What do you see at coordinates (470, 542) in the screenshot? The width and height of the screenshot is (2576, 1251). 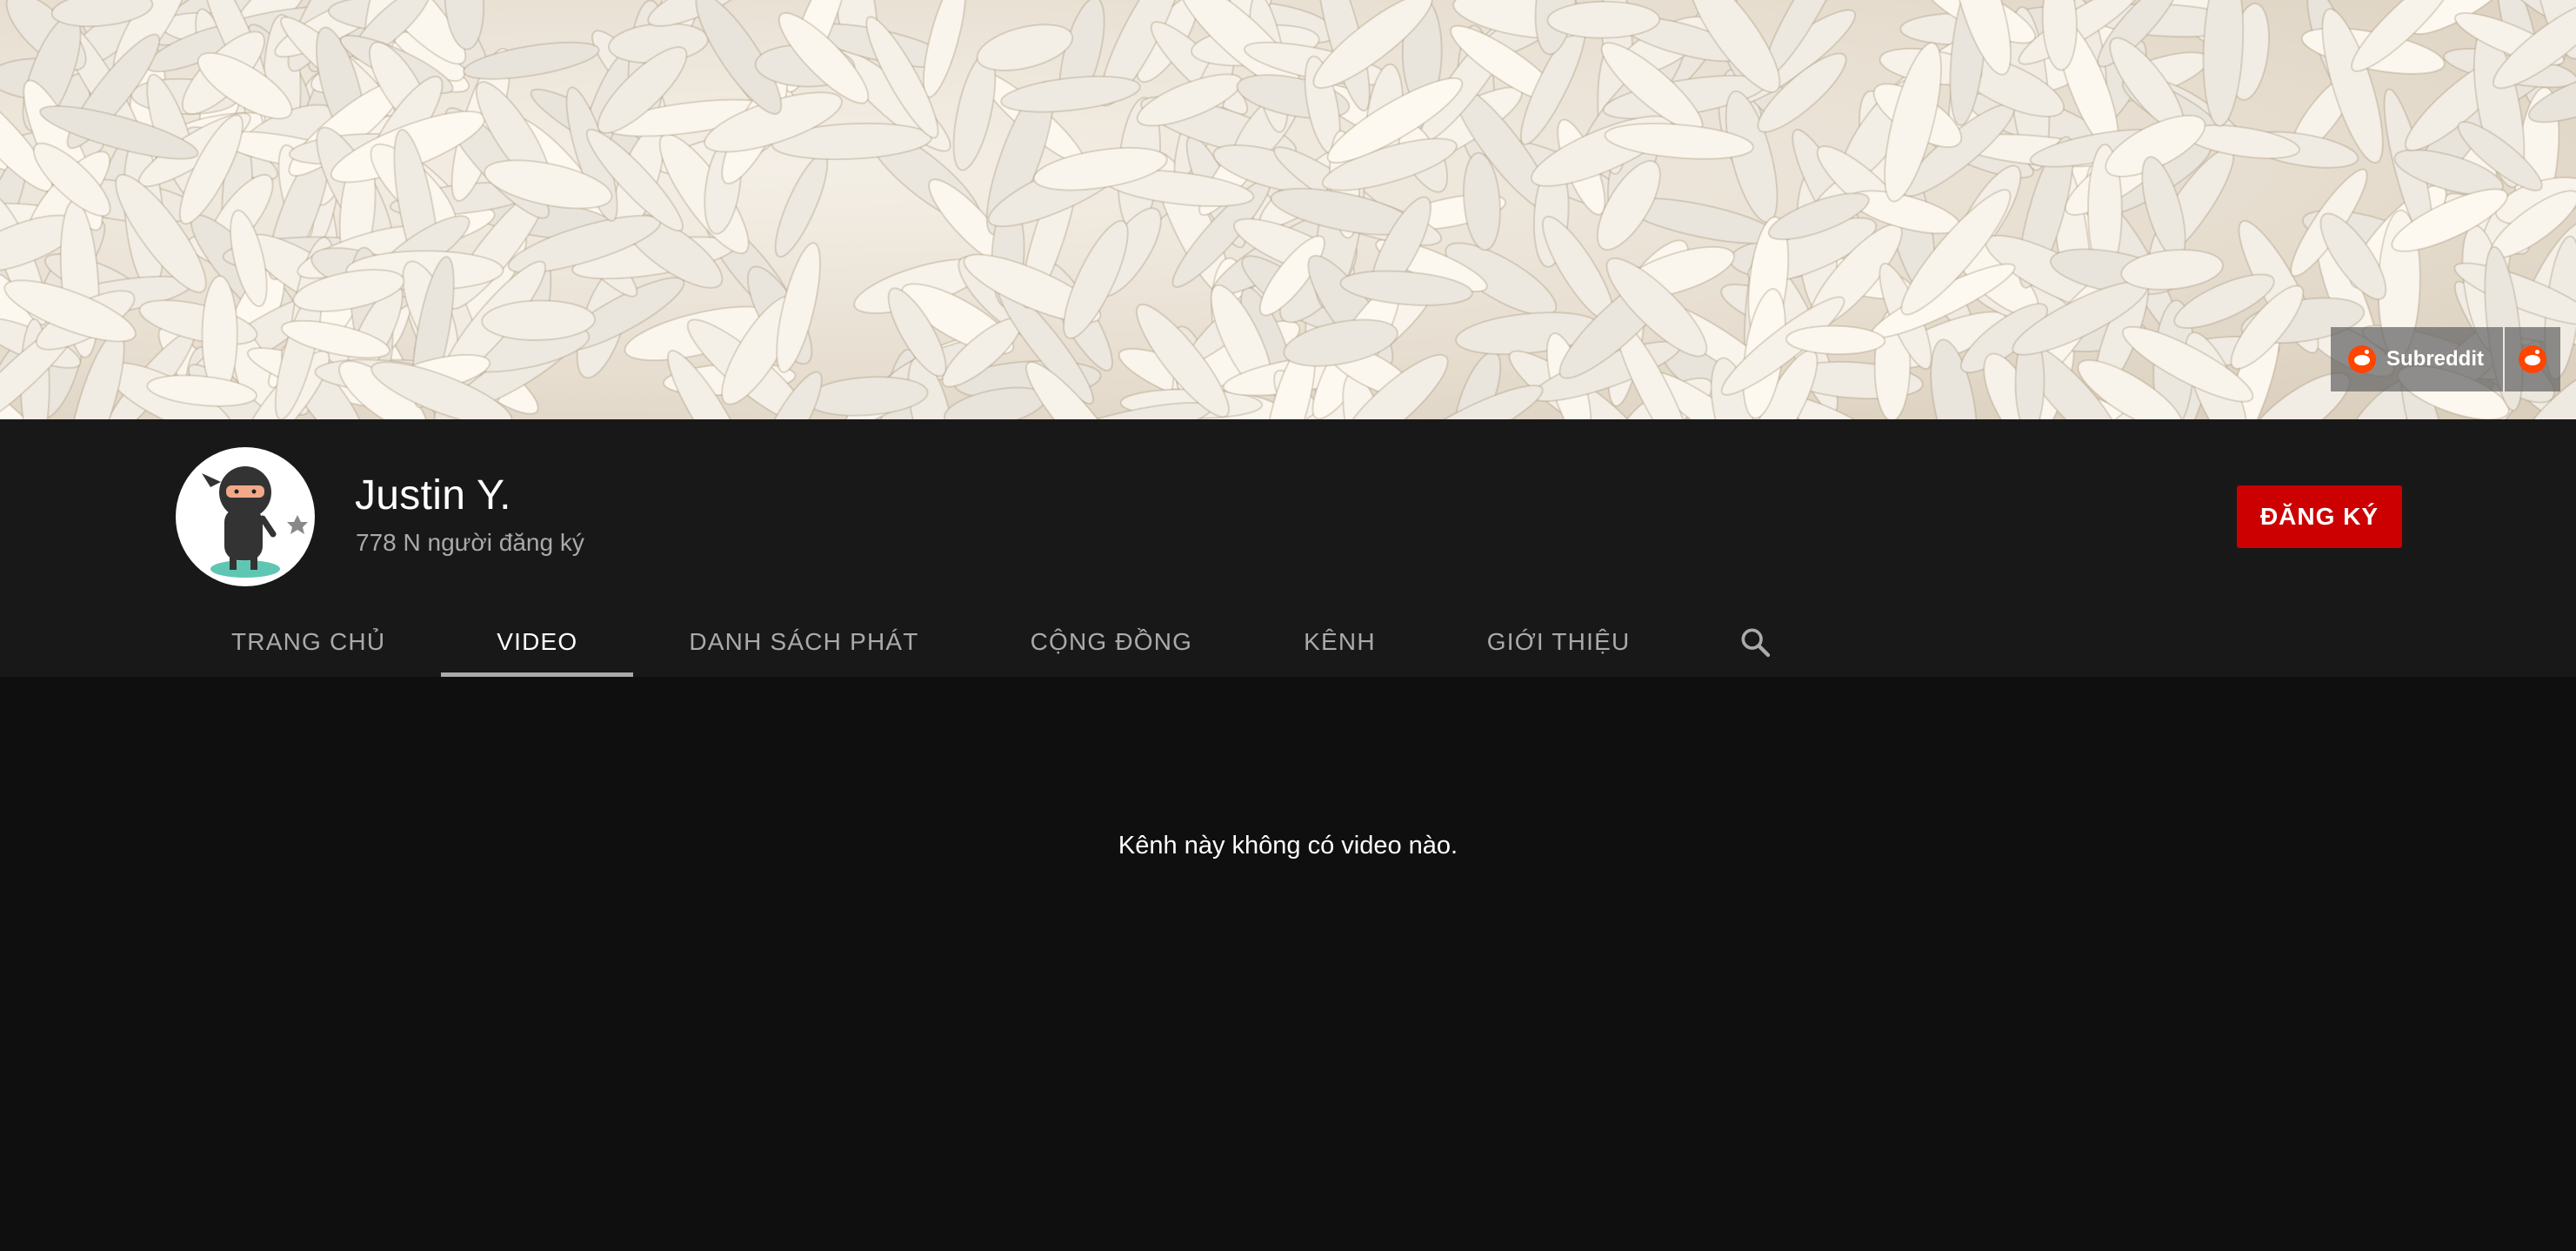 I see `subscriber-count: 778 N người đăng ký` at bounding box center [470, 542].